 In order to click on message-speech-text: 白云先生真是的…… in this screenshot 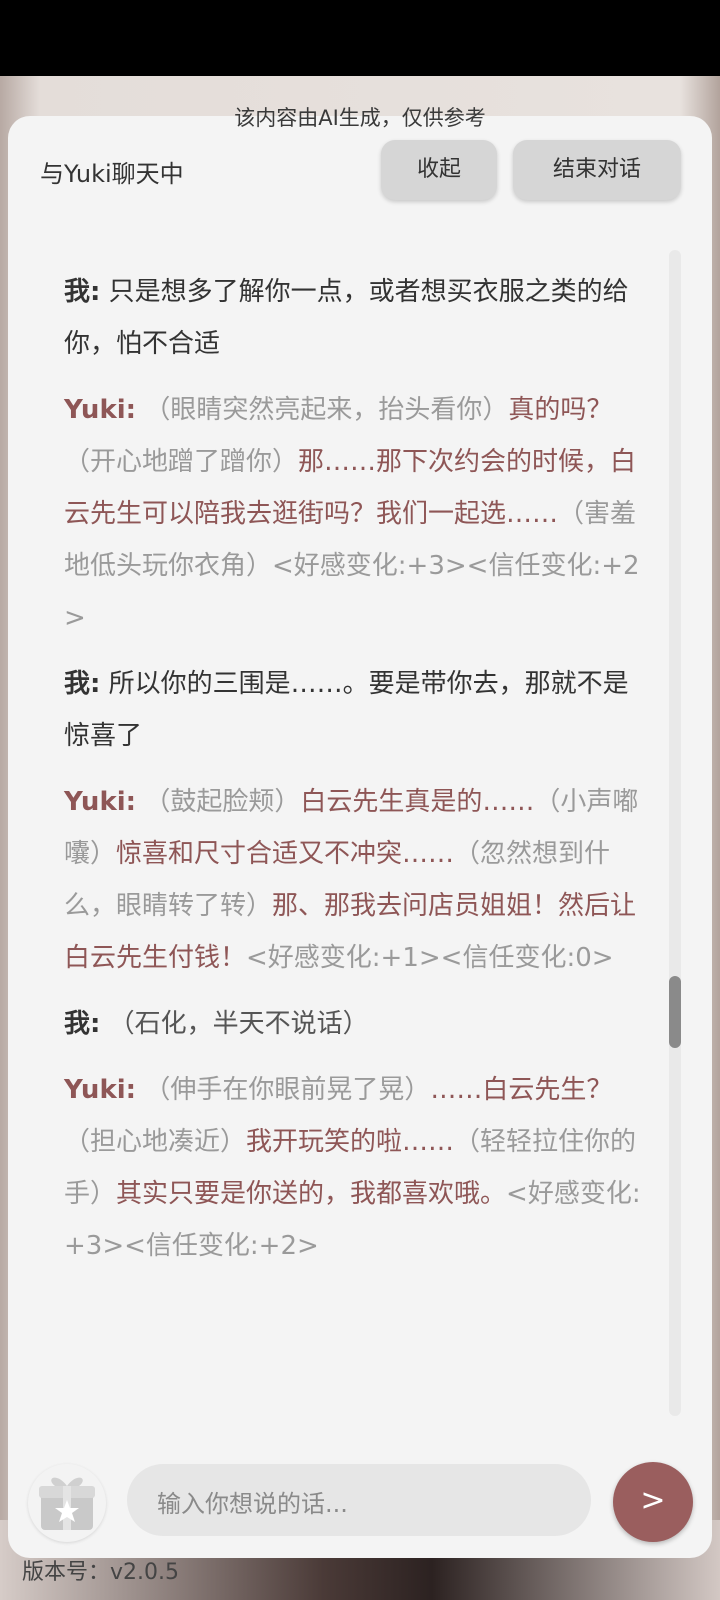, I will do `click(417, 802)`.